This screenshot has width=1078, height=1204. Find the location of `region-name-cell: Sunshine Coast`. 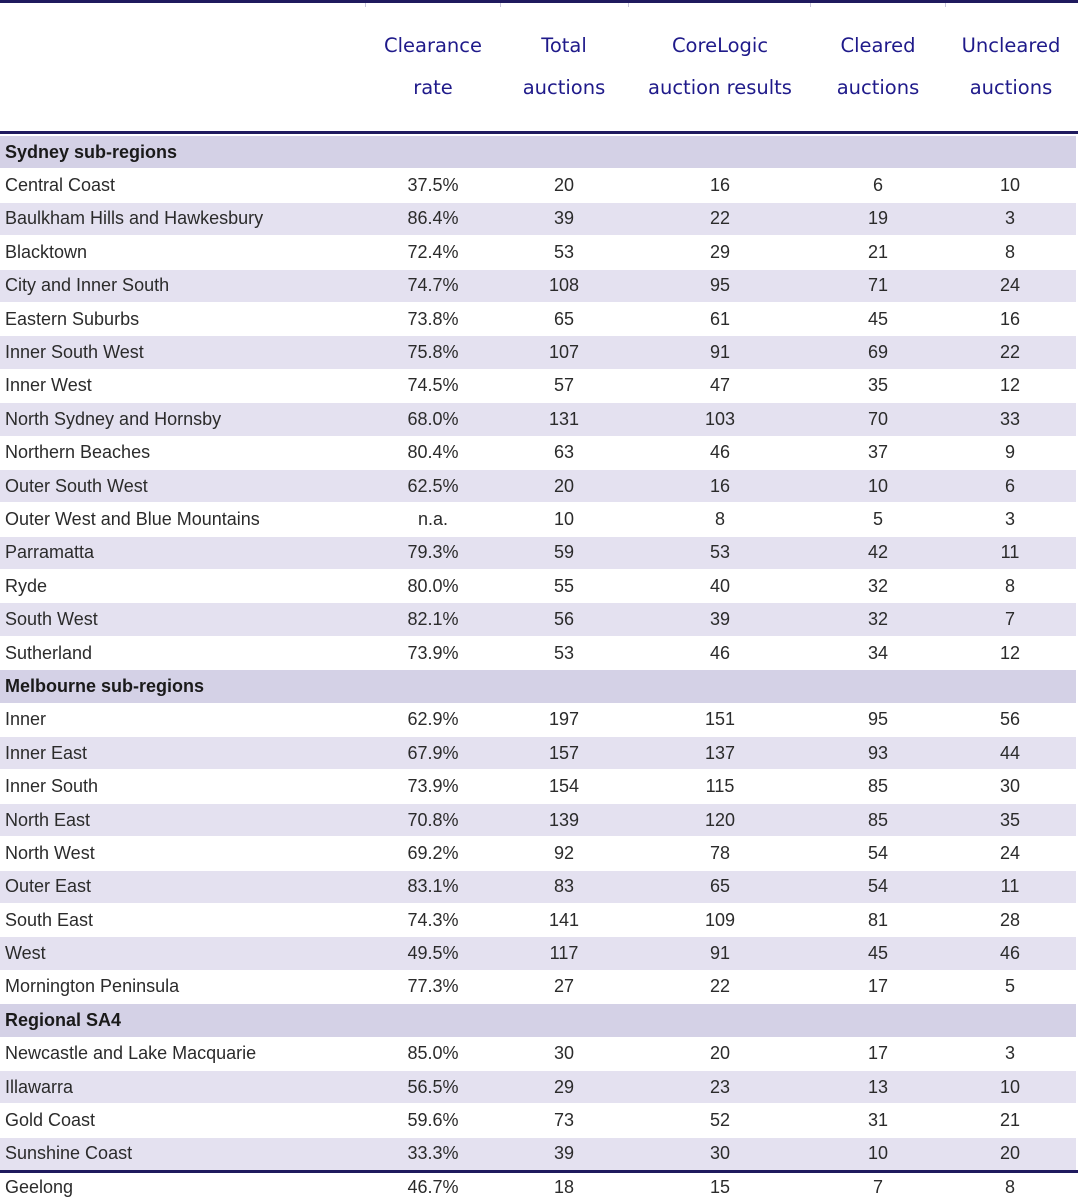

region-name-cell: Sunshine Coast is located at coordinates (183, 1153).